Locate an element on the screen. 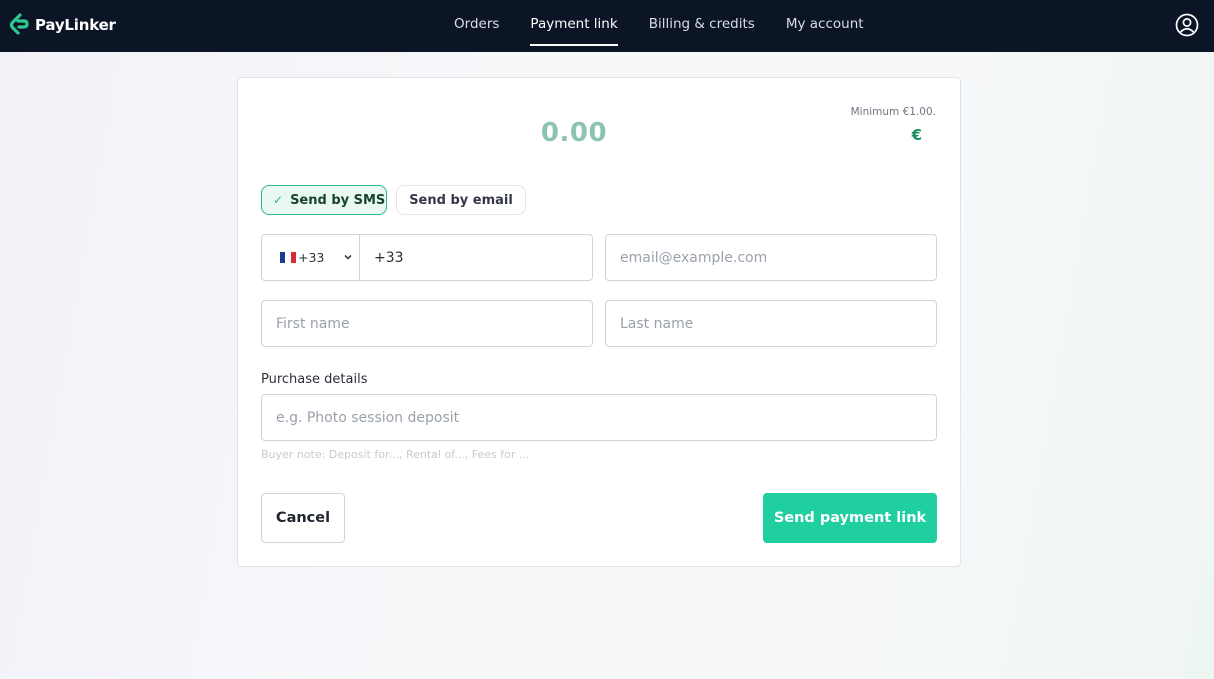 Image resolution: width=1214 pixels, height=679 pixels. email-field is located at coordinates (771, 257).